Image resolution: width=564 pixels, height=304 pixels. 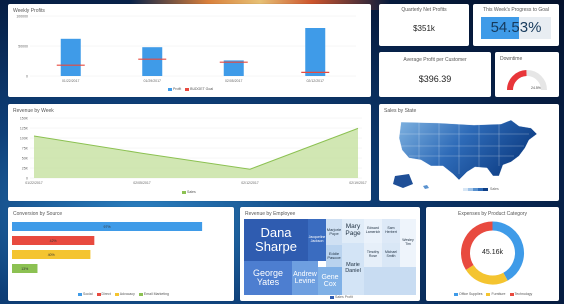 I want to click on treemap-cell-marjorie-pope: Marjorie Pope, so click(x=334, y=232).